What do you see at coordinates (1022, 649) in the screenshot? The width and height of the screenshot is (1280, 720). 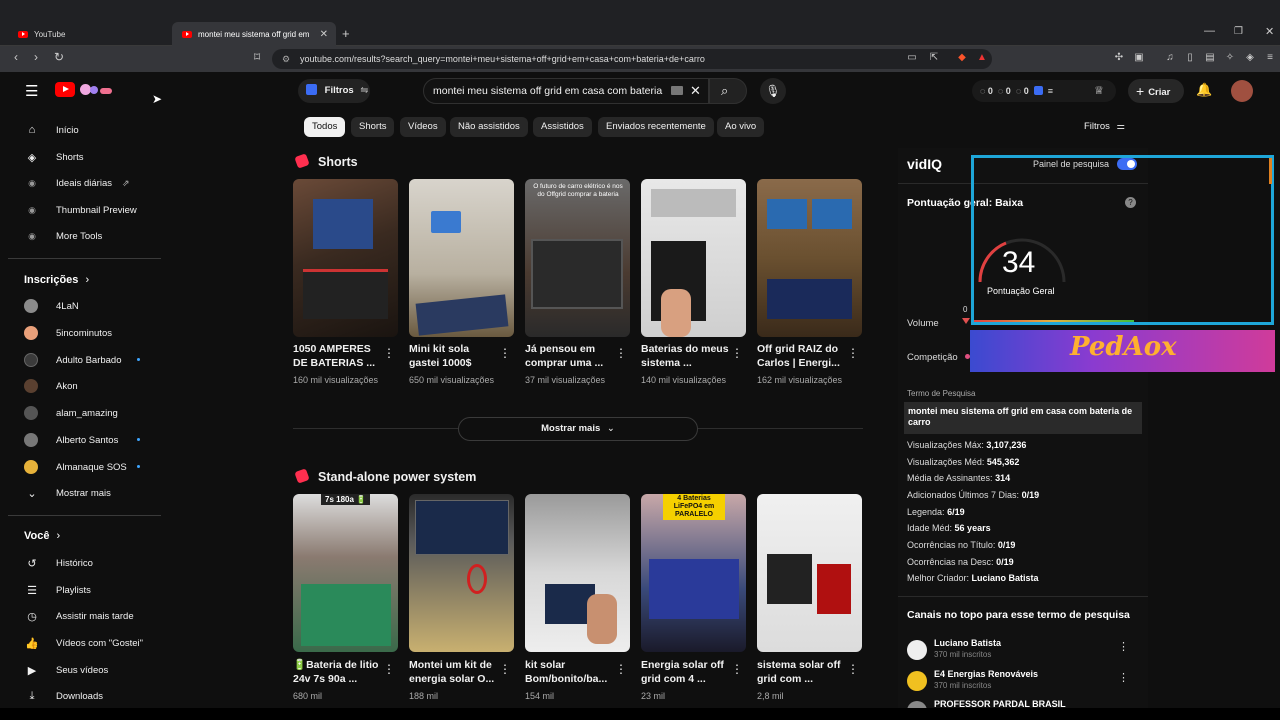 I see `top-channel-item: Luciano Batista 370 mil inscritos ⋮` at bounding box center [1022, 649].